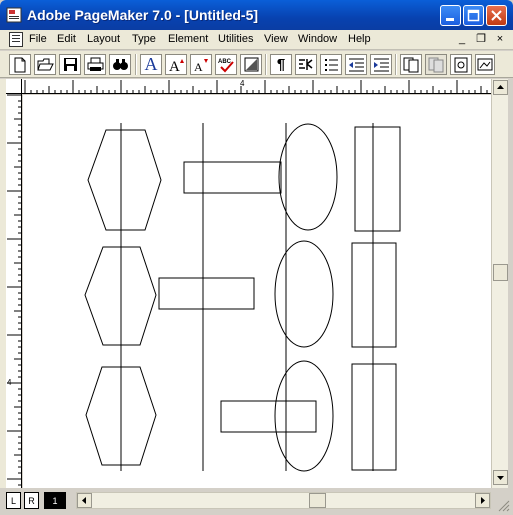 This screenshot has height=515, width=513. Describe the element at coordinates (14, 86) in the screenshot. I see `ruler-origin` at that location.